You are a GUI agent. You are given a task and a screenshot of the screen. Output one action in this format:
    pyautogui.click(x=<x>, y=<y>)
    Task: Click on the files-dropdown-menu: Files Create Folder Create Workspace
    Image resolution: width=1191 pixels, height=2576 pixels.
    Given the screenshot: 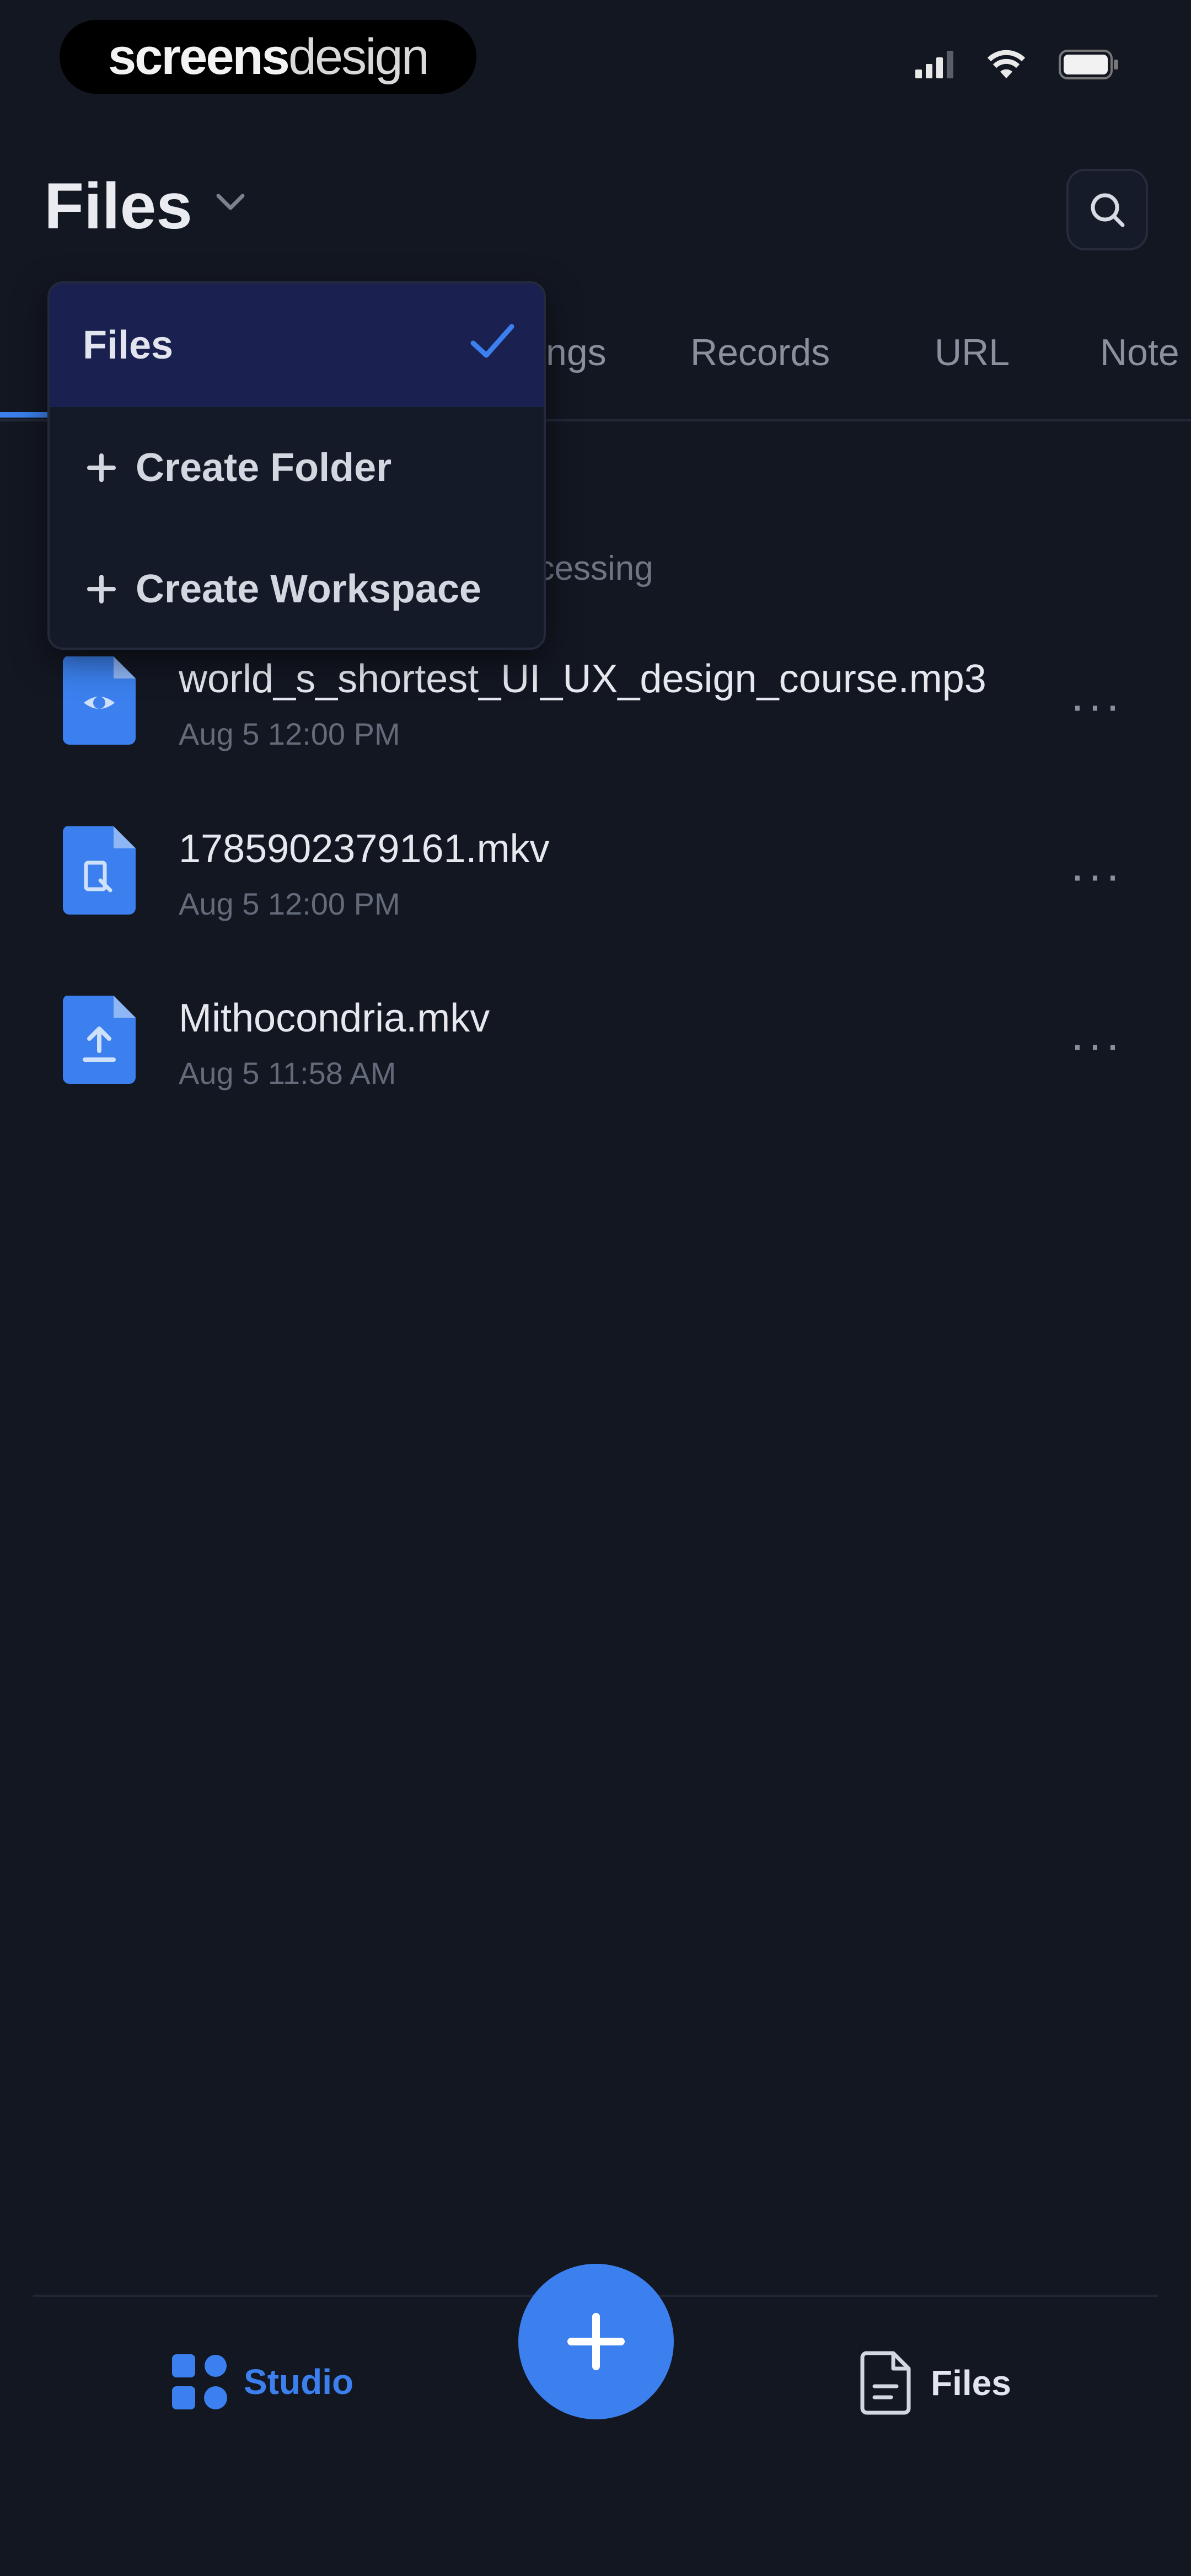 What is the action you would take?
    pyautogui.click(x=297, y=465)
    